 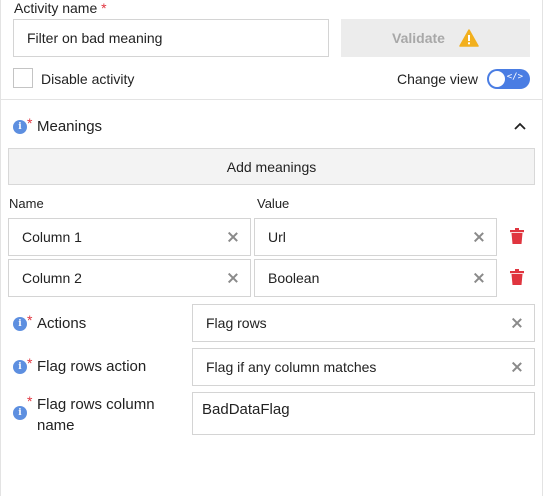 What do you see at coordinates (363, 413) in the screenshot?
I see `flag-rows-column-input: BadDataFlag` at bounding box center [363, 413].